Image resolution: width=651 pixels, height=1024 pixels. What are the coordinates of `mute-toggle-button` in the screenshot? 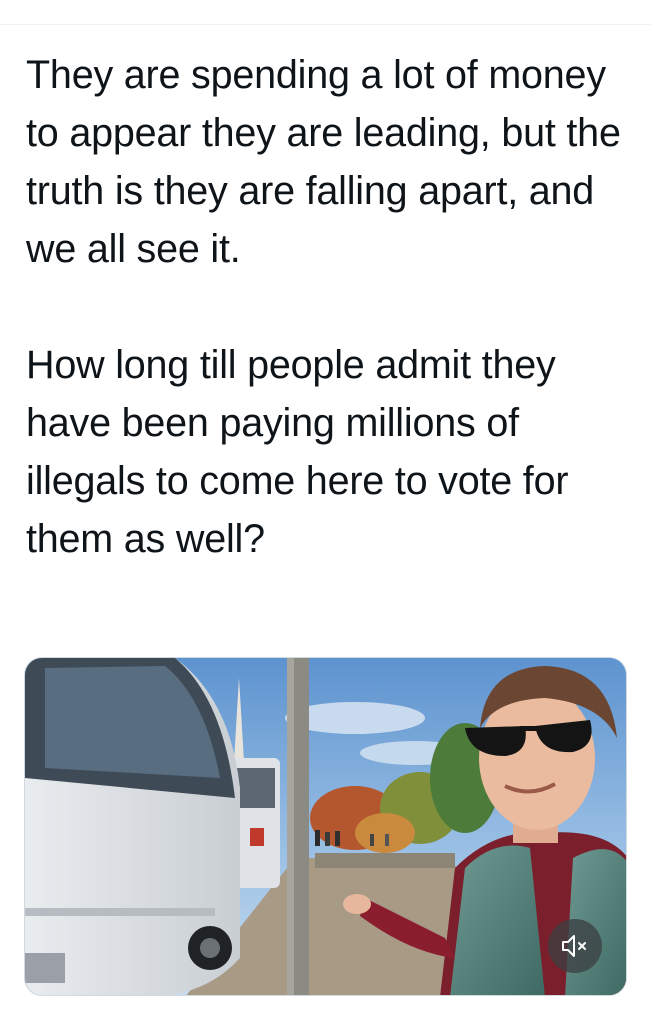 It's located at (575, 946).